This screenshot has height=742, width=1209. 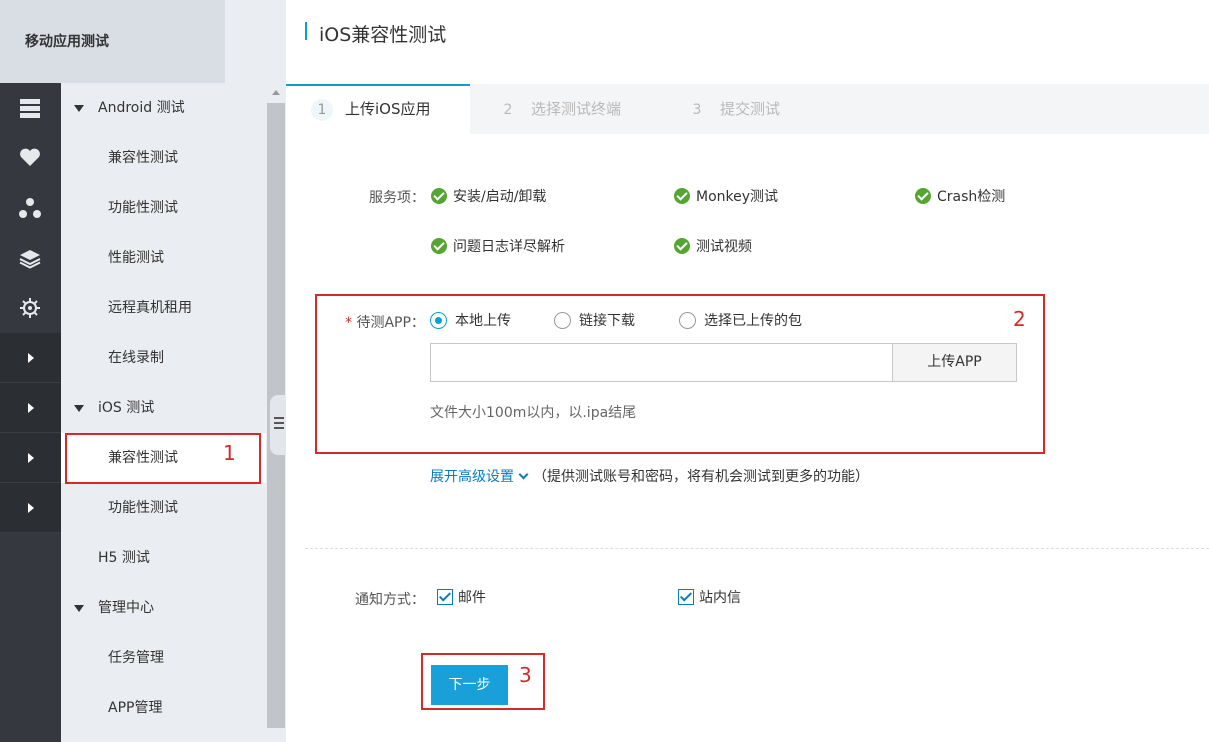 What do you see at coordinates (472, 598) in the screenshot?
I see `checkbox-label: 邮件` at bounding box center [472, 598].